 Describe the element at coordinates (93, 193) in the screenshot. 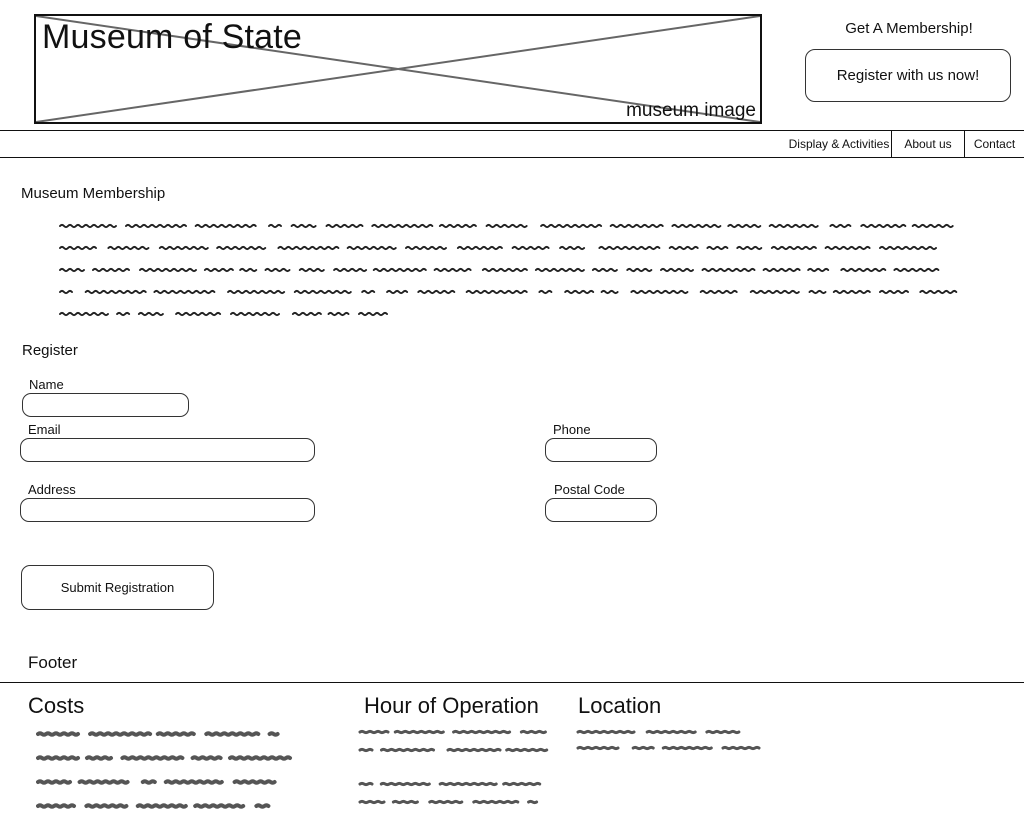

I see `membership-heading: Museum Membership` at that location.